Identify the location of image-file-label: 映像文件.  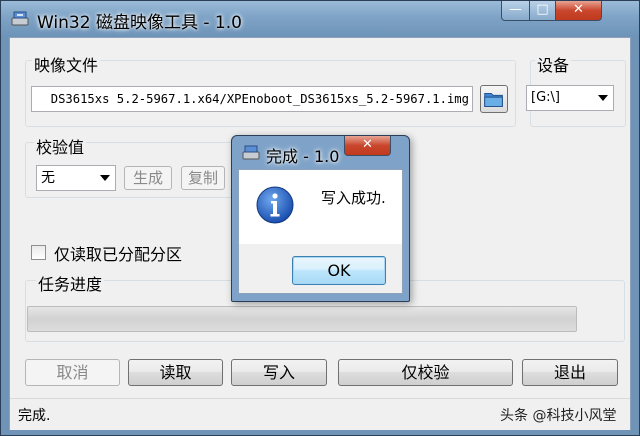
(66, 64).